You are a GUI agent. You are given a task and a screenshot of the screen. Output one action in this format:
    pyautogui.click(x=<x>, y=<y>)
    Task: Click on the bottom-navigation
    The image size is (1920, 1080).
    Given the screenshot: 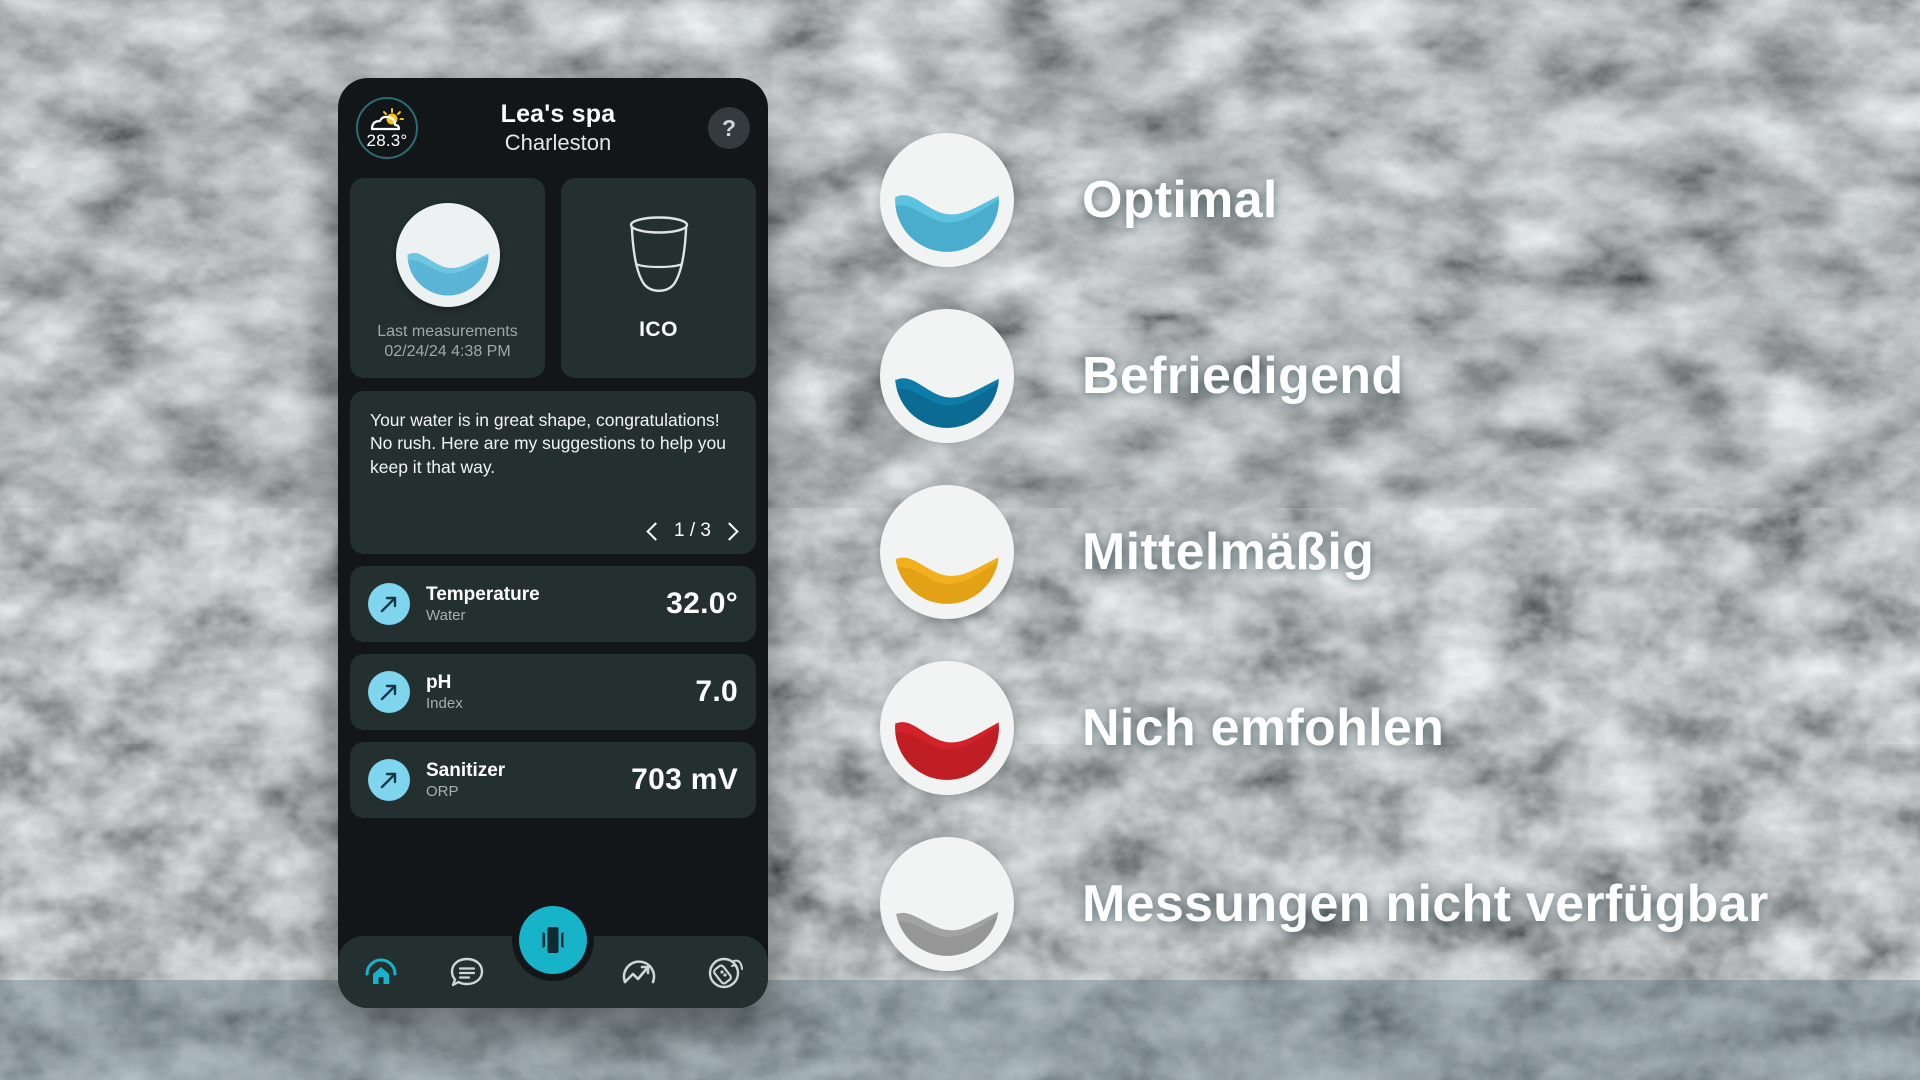 What is the action you would take?
    pyautogui.click(x=553, y=954)
    